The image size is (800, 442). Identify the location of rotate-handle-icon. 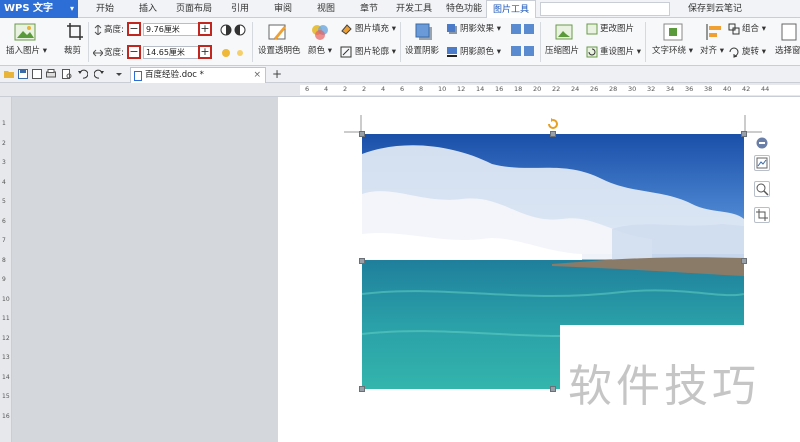
(553, 124).